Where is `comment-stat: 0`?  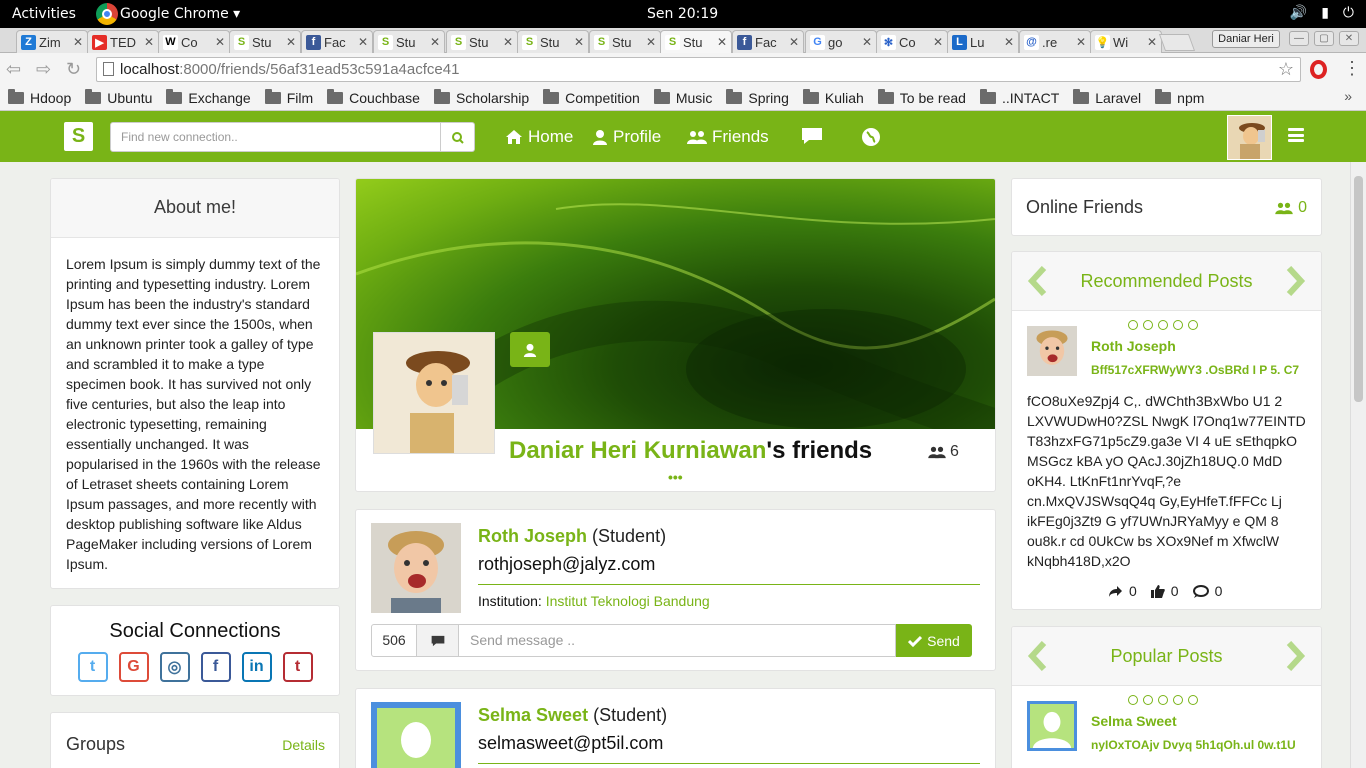 comment-stat: 0 is located at coordinates (1207, 591).